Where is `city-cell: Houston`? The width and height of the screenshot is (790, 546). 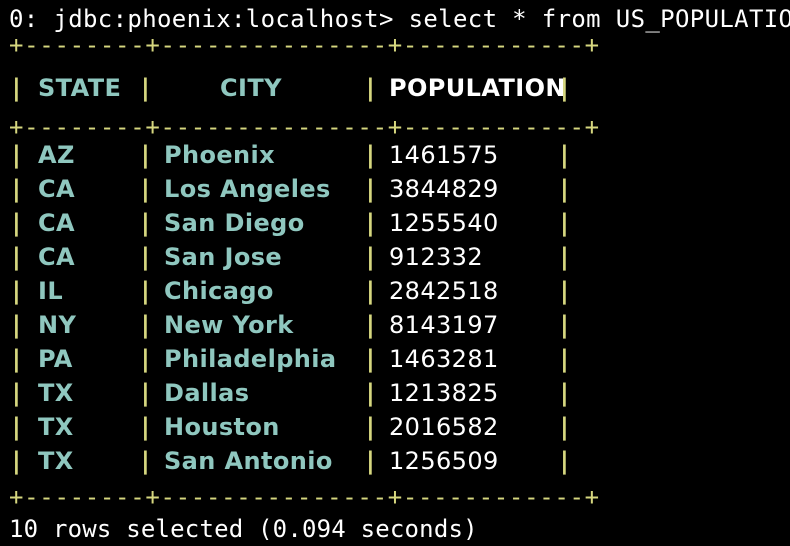
city-cell: Houston is located at coordinates (222, 427).